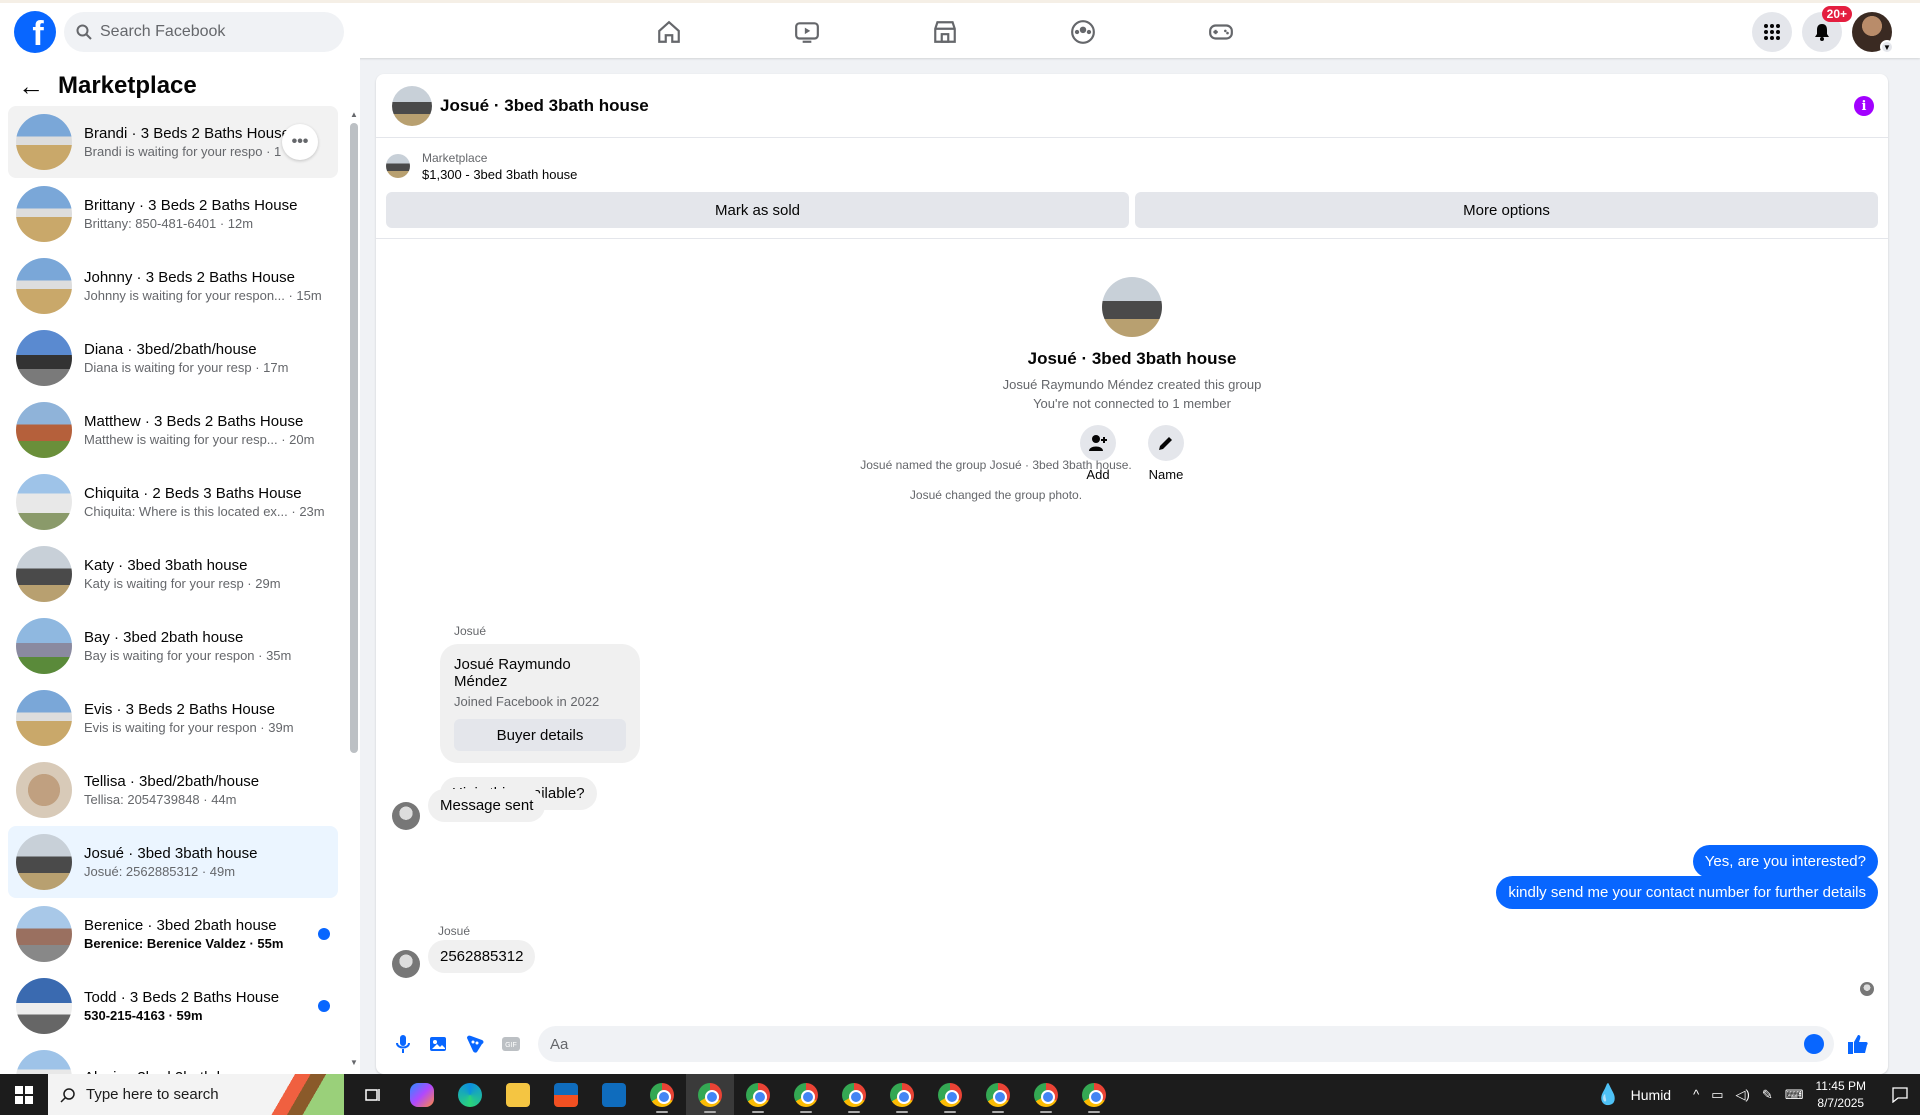 This screenshot has width=1920, height=1115. I want to click on system-clock: 11:45 PM 8/7/2025, so click(1841, 1095).